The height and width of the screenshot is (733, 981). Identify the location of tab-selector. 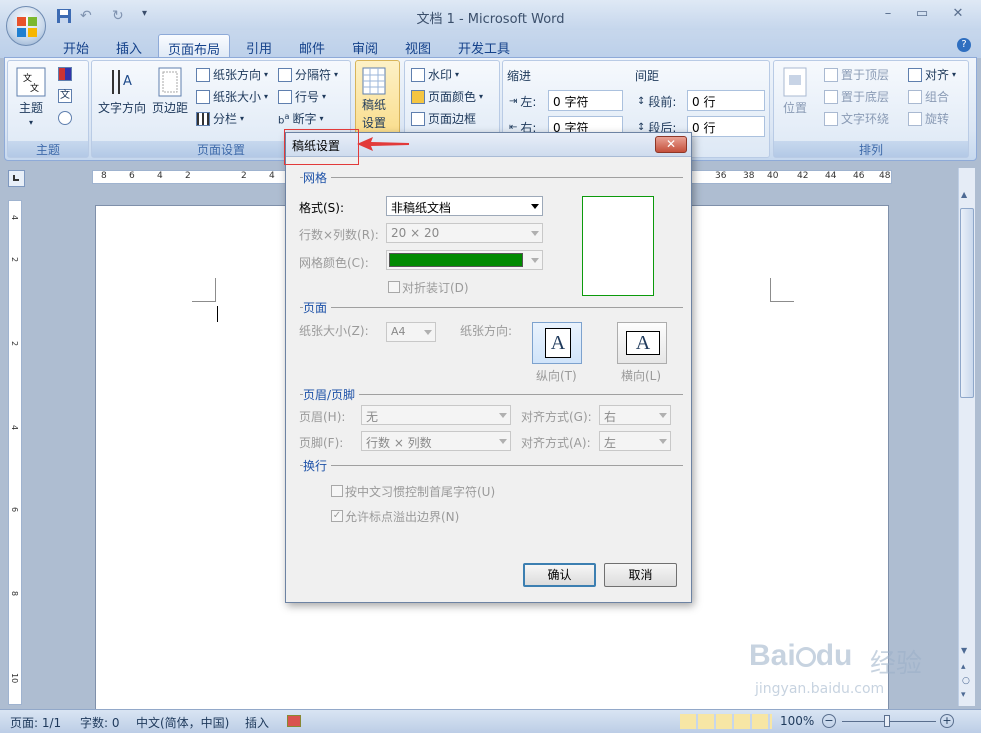
(16, 178).